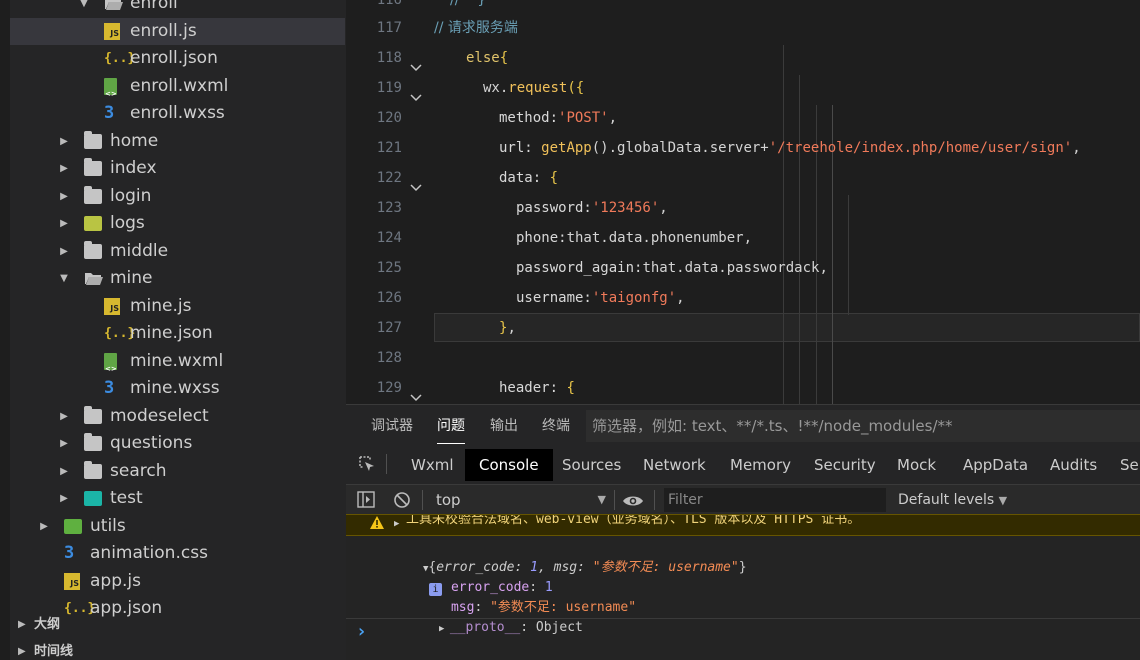  I want to click on tree-item-label: index, so click(133, 168).